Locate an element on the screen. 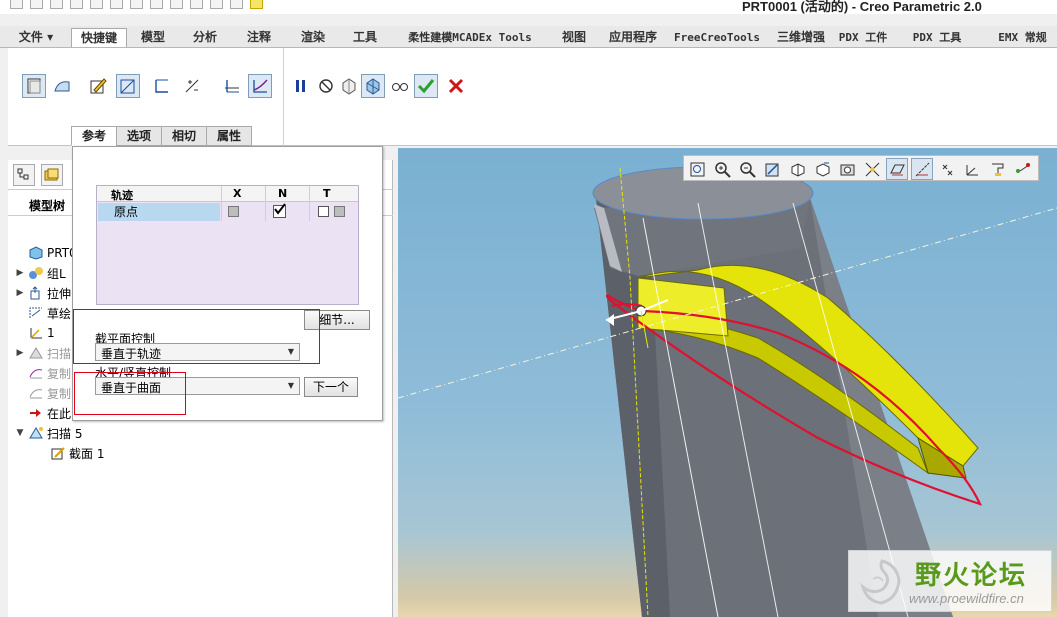  dropdown-arrow-icon: ▼ is located at coordinates (291, 385).